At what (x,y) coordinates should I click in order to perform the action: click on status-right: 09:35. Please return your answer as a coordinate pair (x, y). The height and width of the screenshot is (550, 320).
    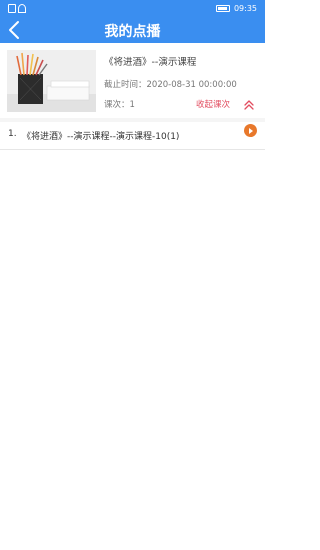
    Looking at the image, I should click on (236, 8).